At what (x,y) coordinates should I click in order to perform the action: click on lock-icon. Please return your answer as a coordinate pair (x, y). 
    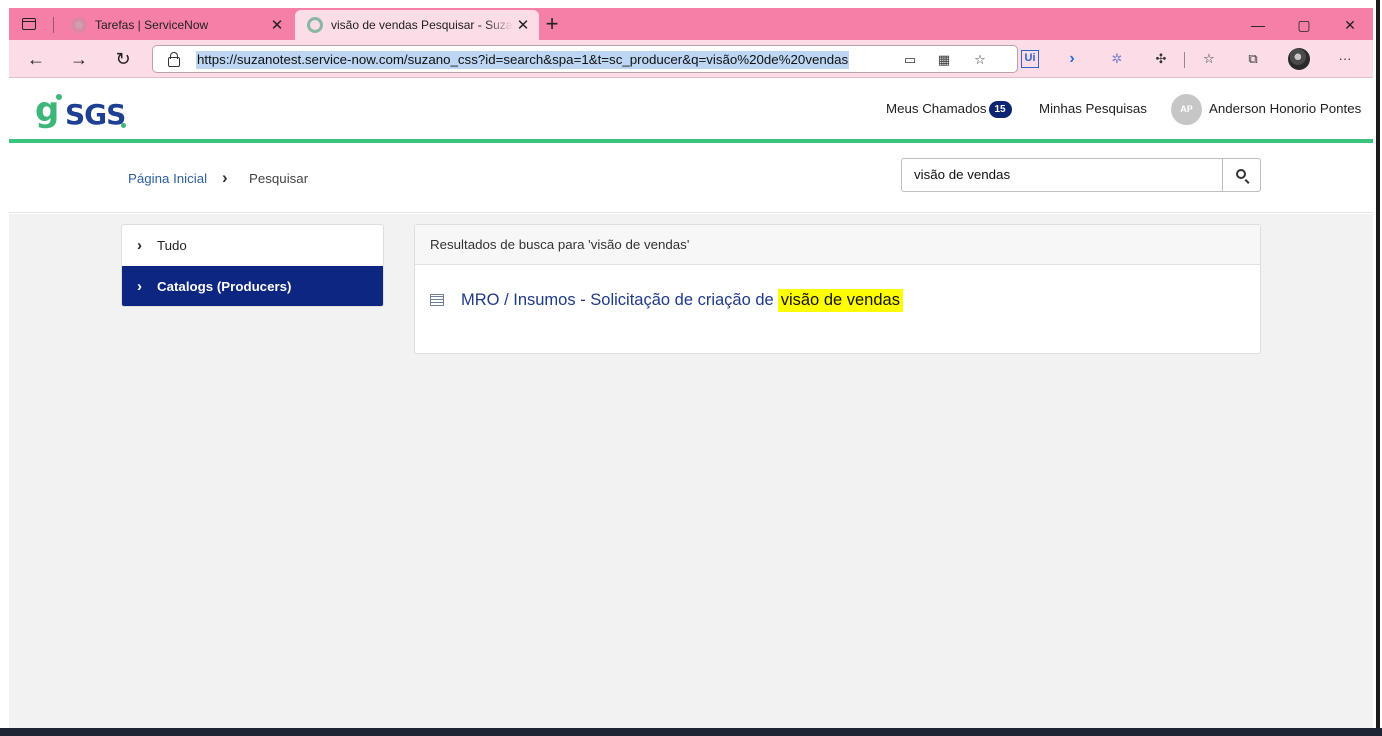
    Looking at the image, I should click on (173, 59).